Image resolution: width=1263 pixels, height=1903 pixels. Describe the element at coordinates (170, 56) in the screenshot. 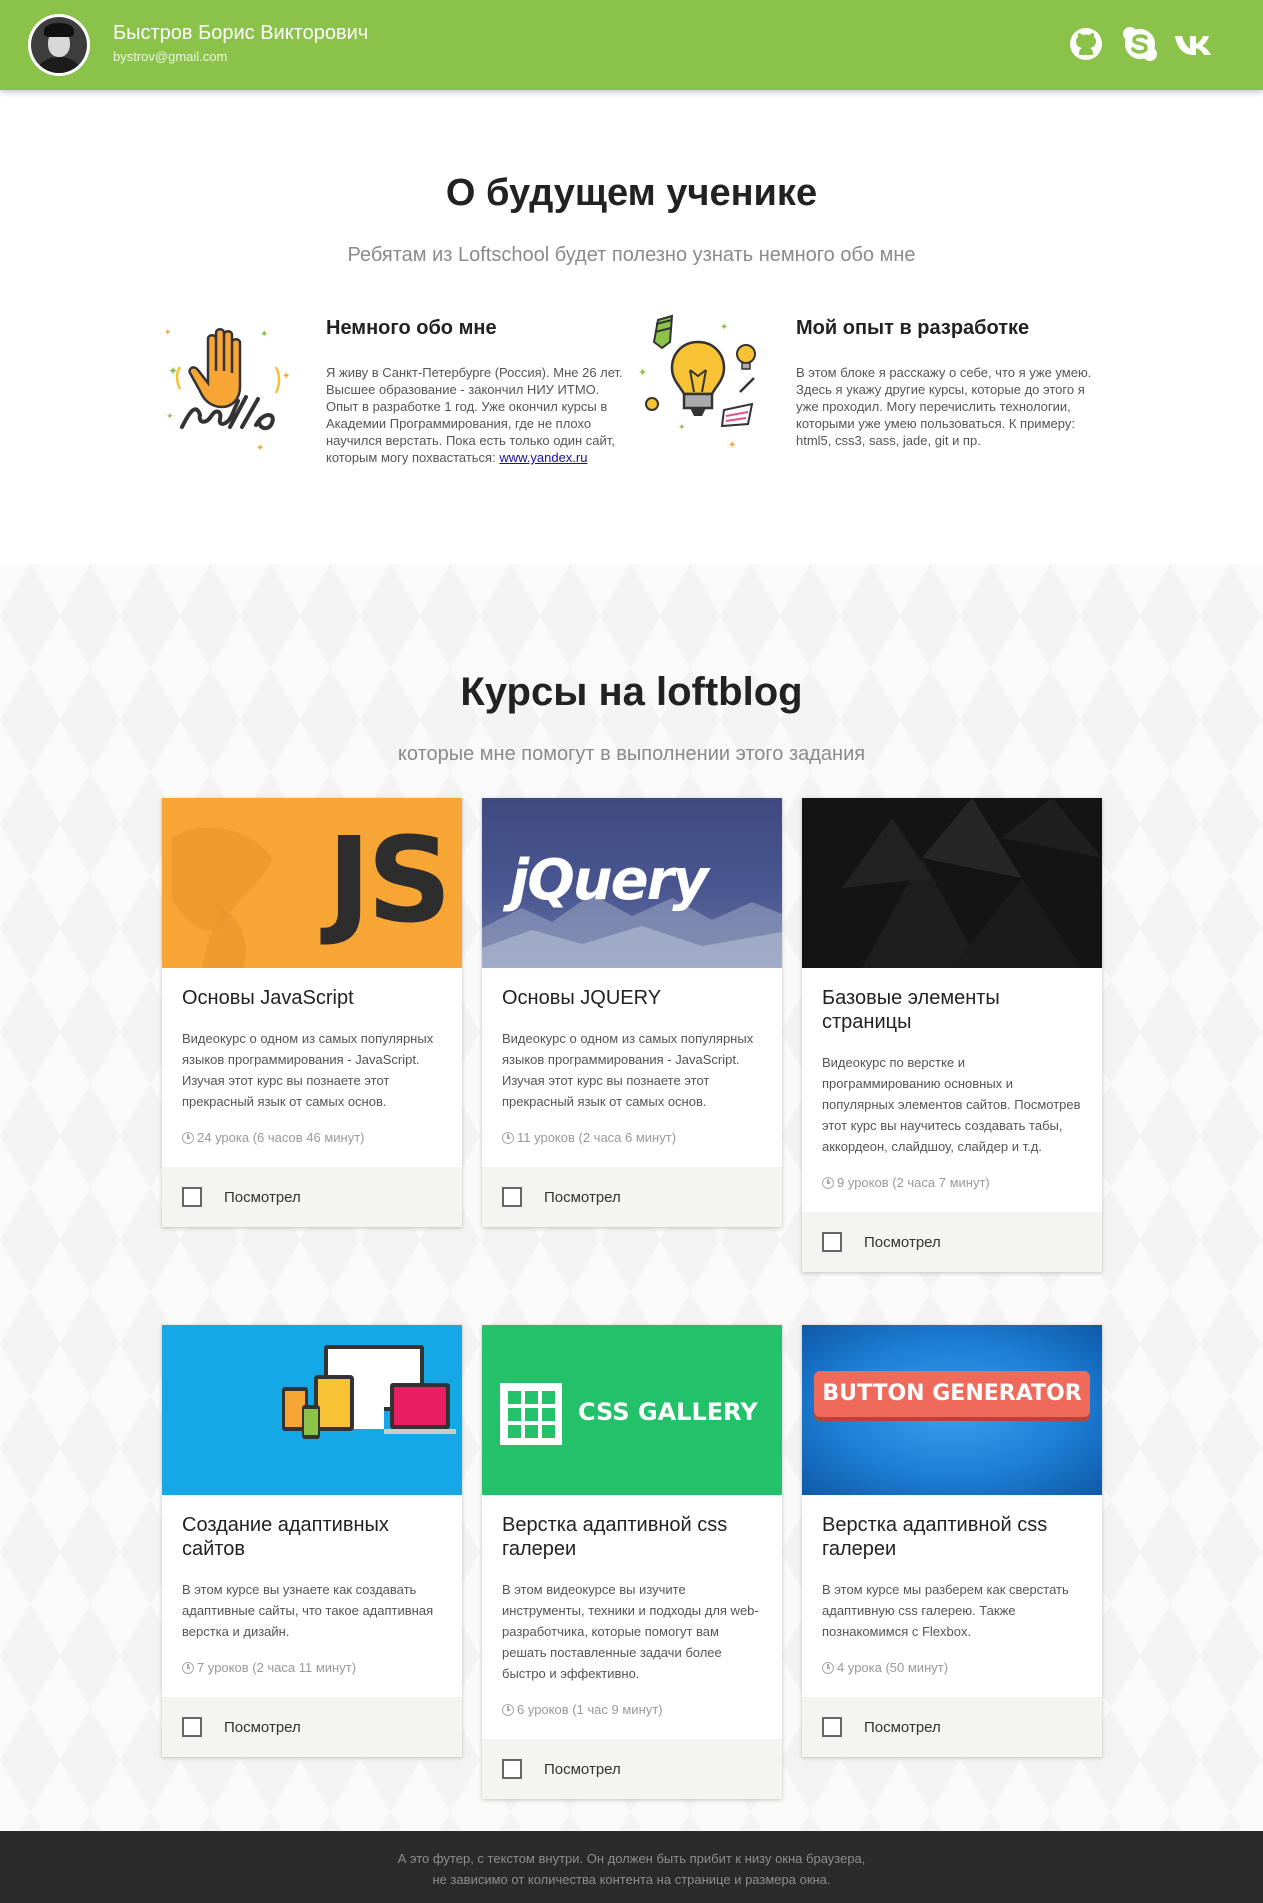

I see `user-email: bystrov@gmail.com` at that location.